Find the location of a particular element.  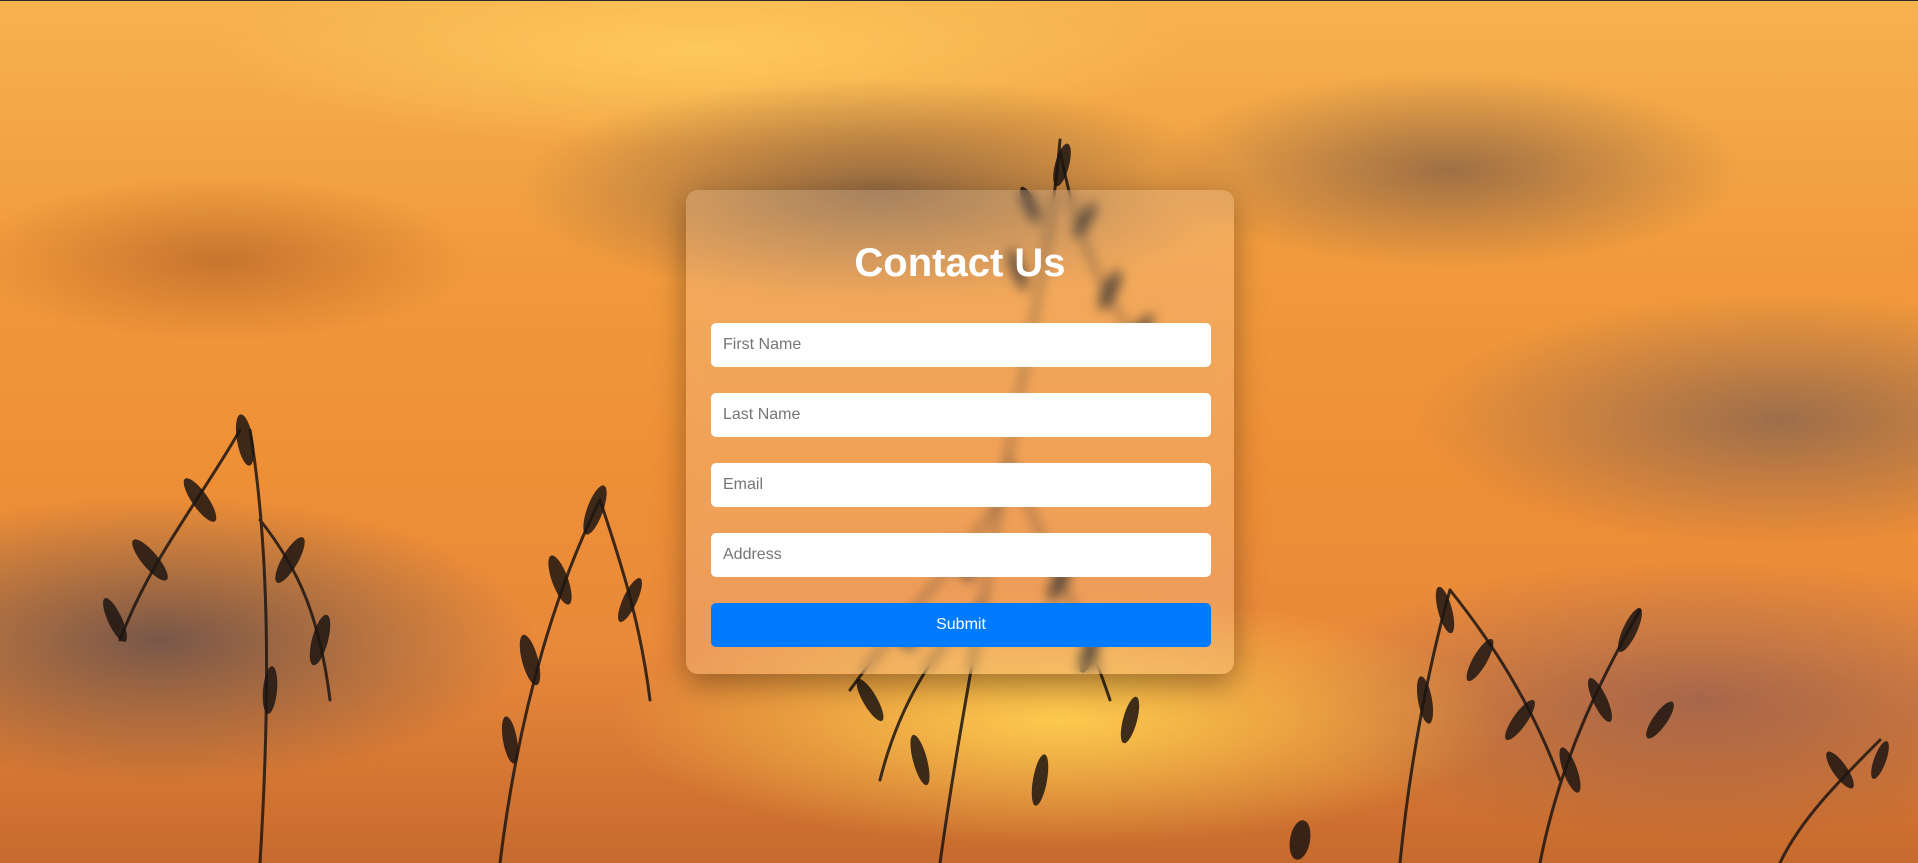

submit-button: Submit is located at coordinates (961, 625).